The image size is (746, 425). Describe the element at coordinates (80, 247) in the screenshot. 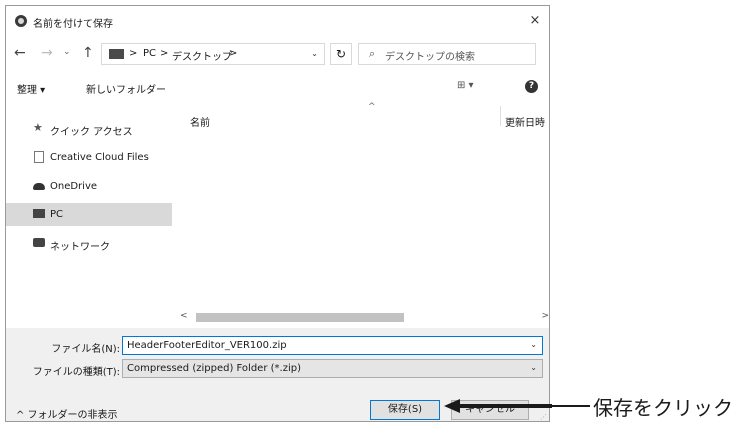

I see `sidebar-item-label: ネットワーク` at that location.